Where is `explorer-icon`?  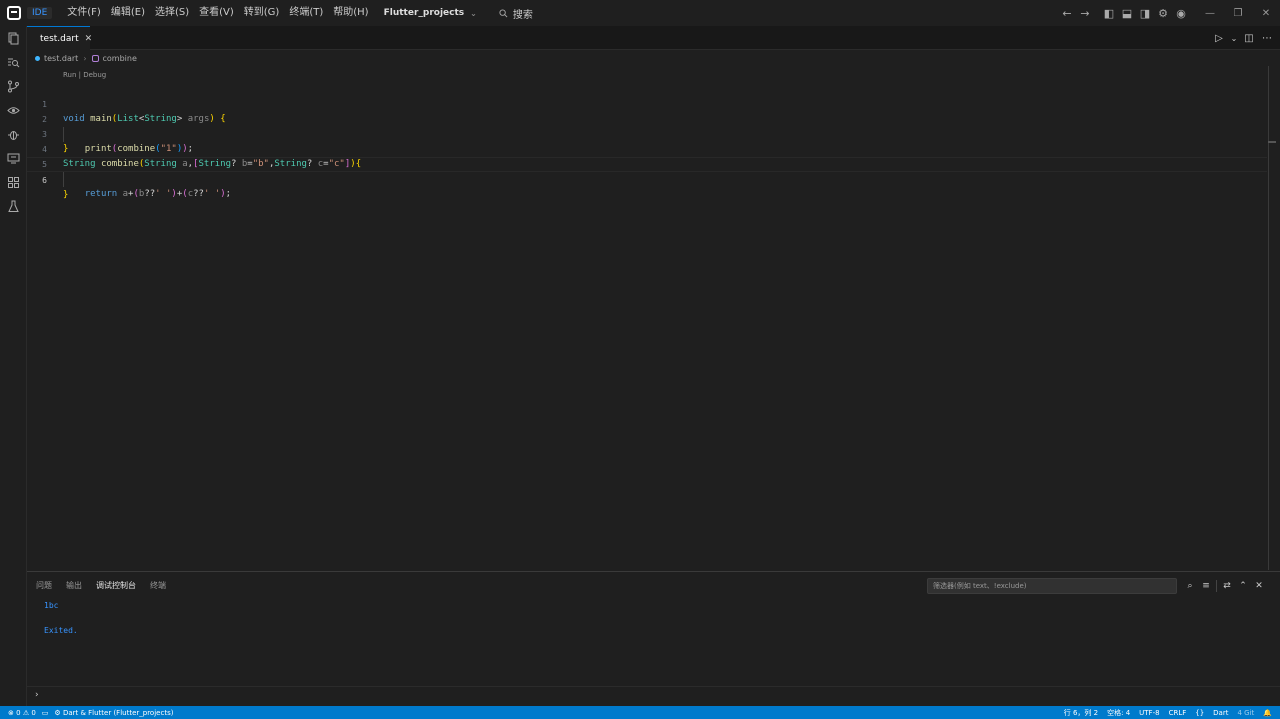 explorer-icon is located at coordinates (13, 38).